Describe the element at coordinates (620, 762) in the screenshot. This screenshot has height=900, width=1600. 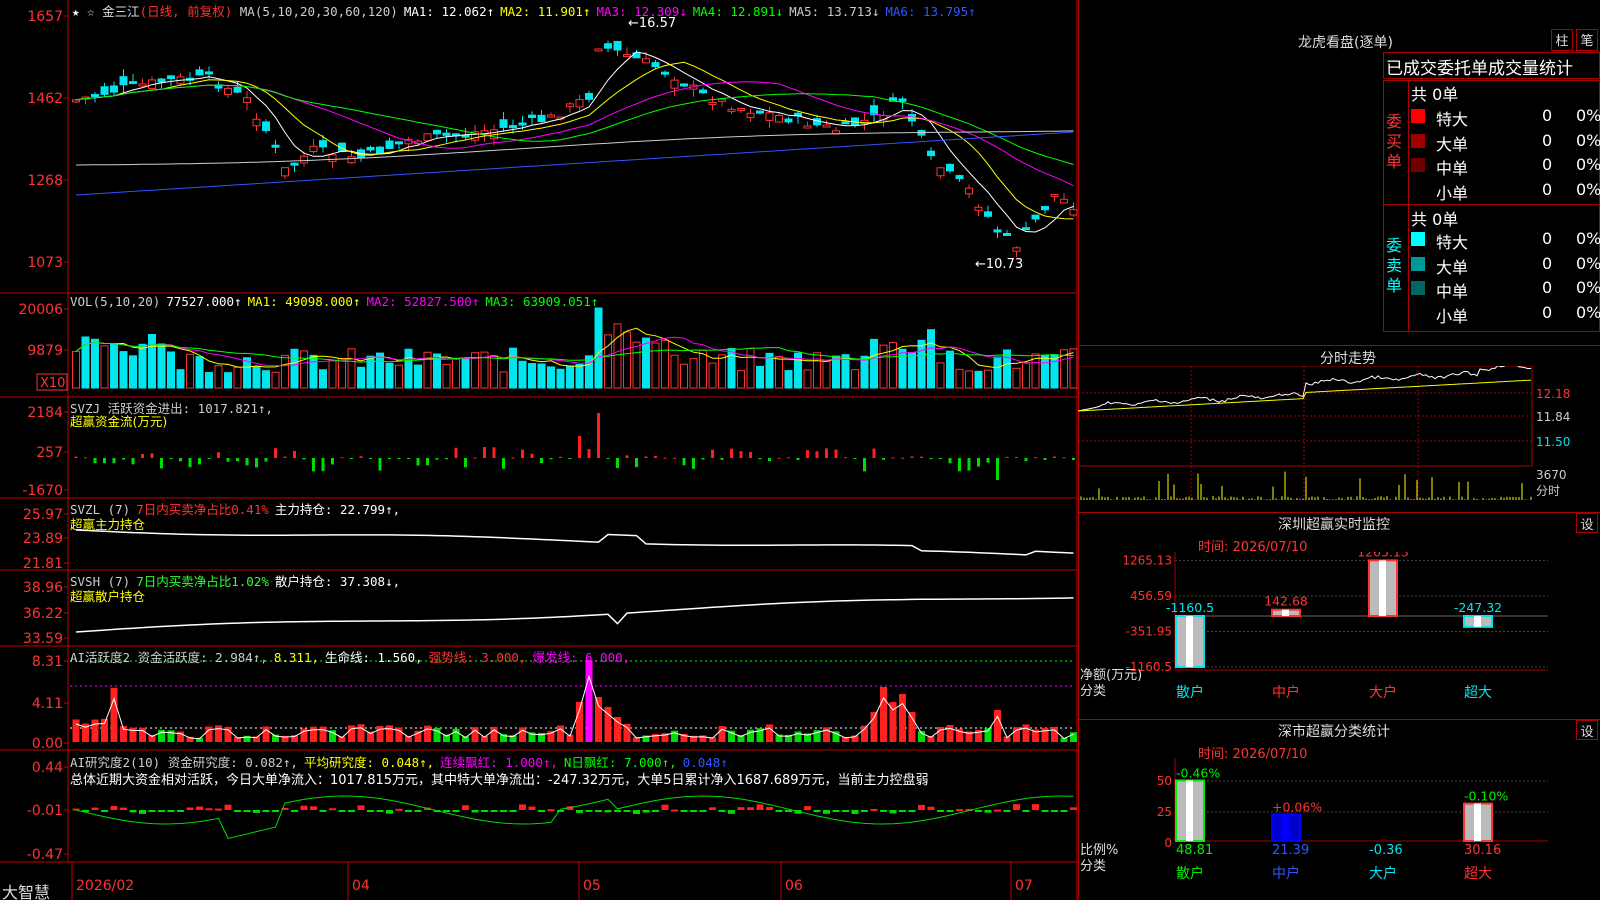
I see `legend-item: N日飘红: 7.000↑,` at that location.